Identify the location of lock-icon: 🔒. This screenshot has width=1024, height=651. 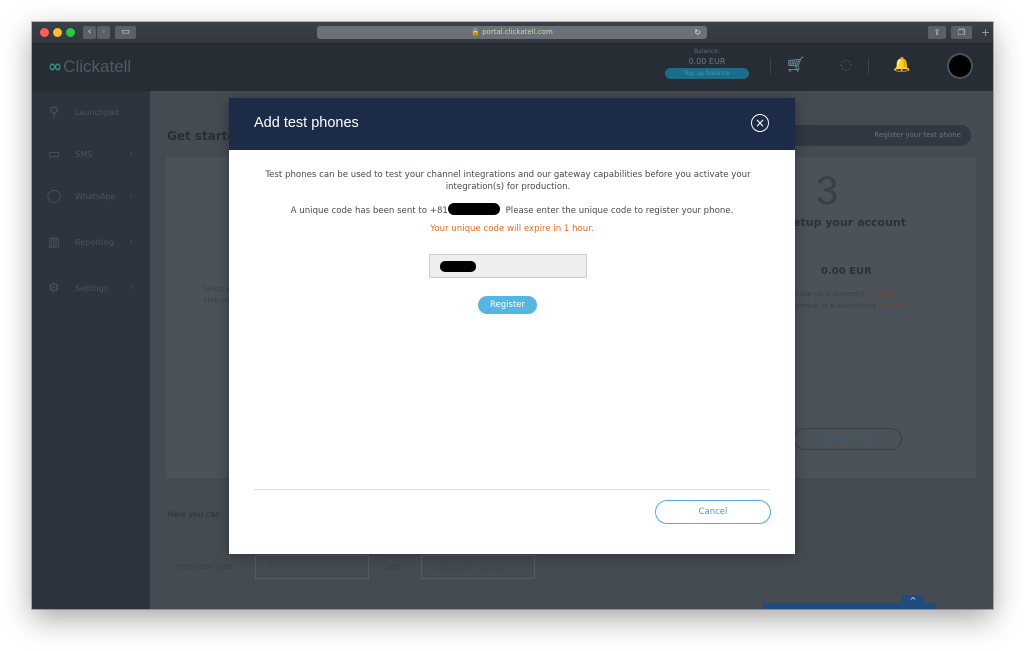
(475, 32).